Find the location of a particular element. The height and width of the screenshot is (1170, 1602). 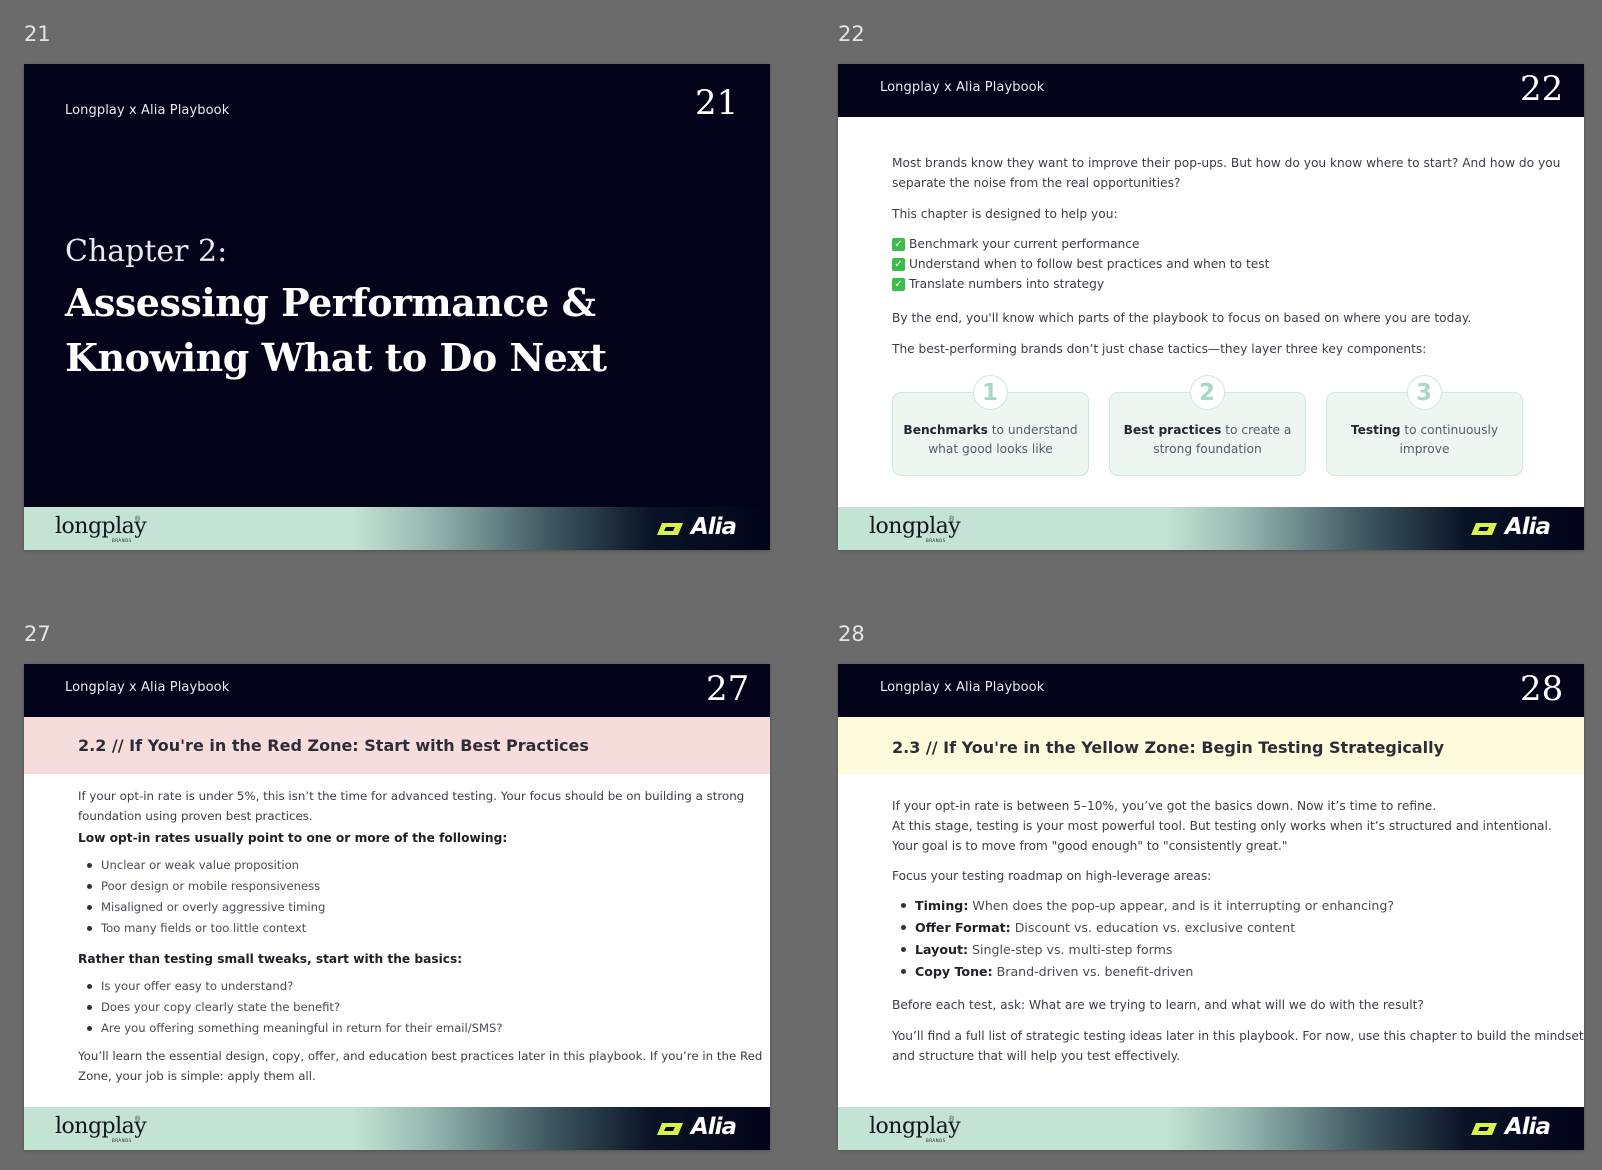

slide-header: Longplay x Alia Playbook 22 is located at coordinates (1211, 90).